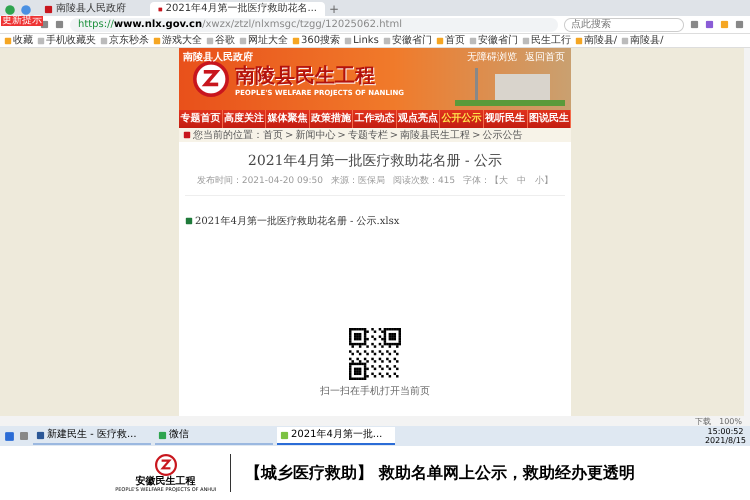  I want to click on bookmark-link: 360搜索, so click(316, 40).